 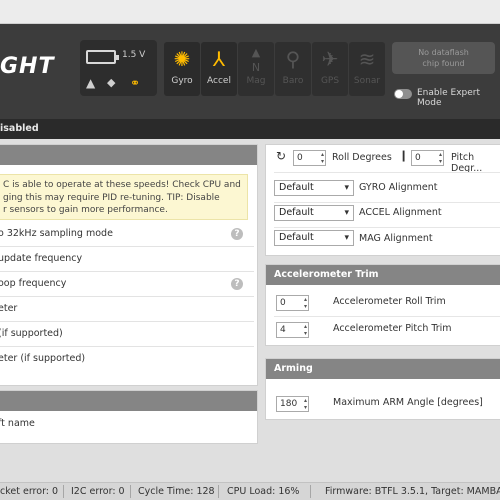 I want to click on option-label: oop frequency, so click(x=33, y=283).